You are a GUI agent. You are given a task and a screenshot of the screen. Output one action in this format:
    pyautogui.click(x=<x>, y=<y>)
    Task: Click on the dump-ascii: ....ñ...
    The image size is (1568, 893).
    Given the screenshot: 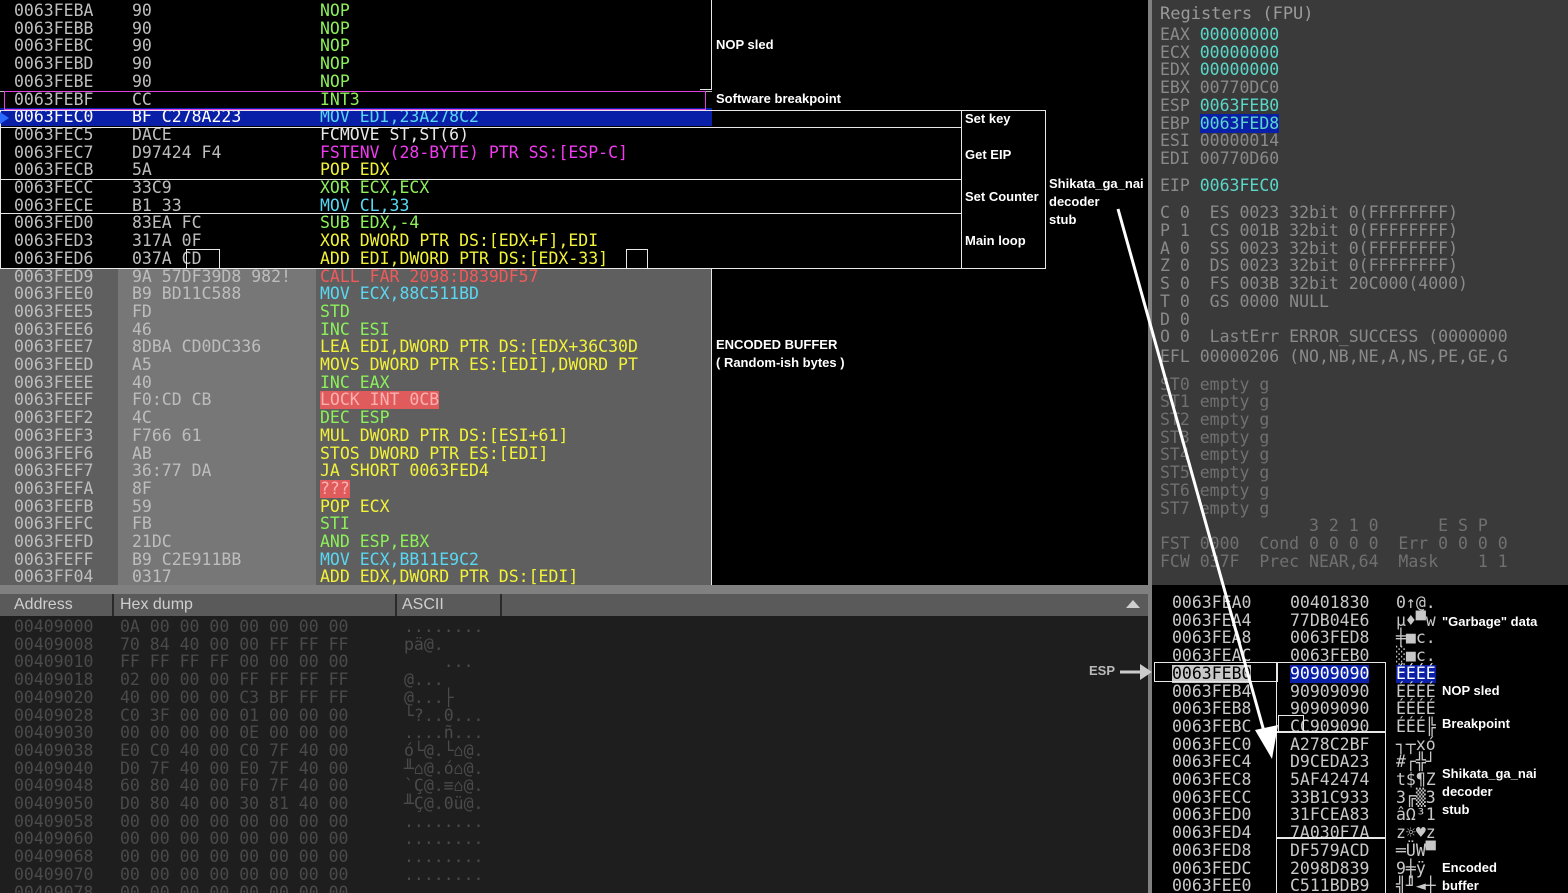 What is the action you would take?
    pyautogui.click(x=444, y=733)
    